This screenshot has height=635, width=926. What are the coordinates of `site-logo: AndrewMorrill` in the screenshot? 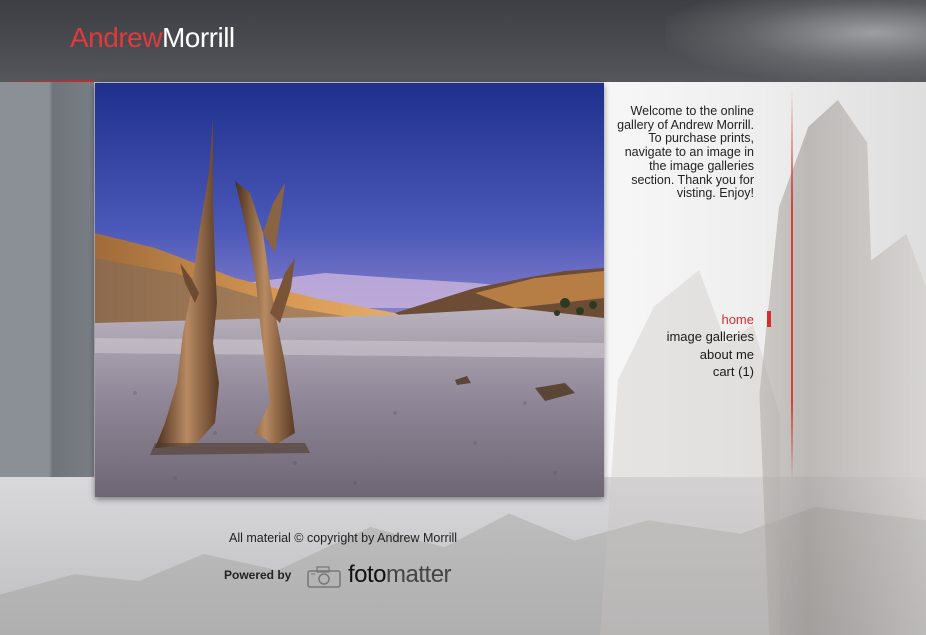 It's located at (152, 38).